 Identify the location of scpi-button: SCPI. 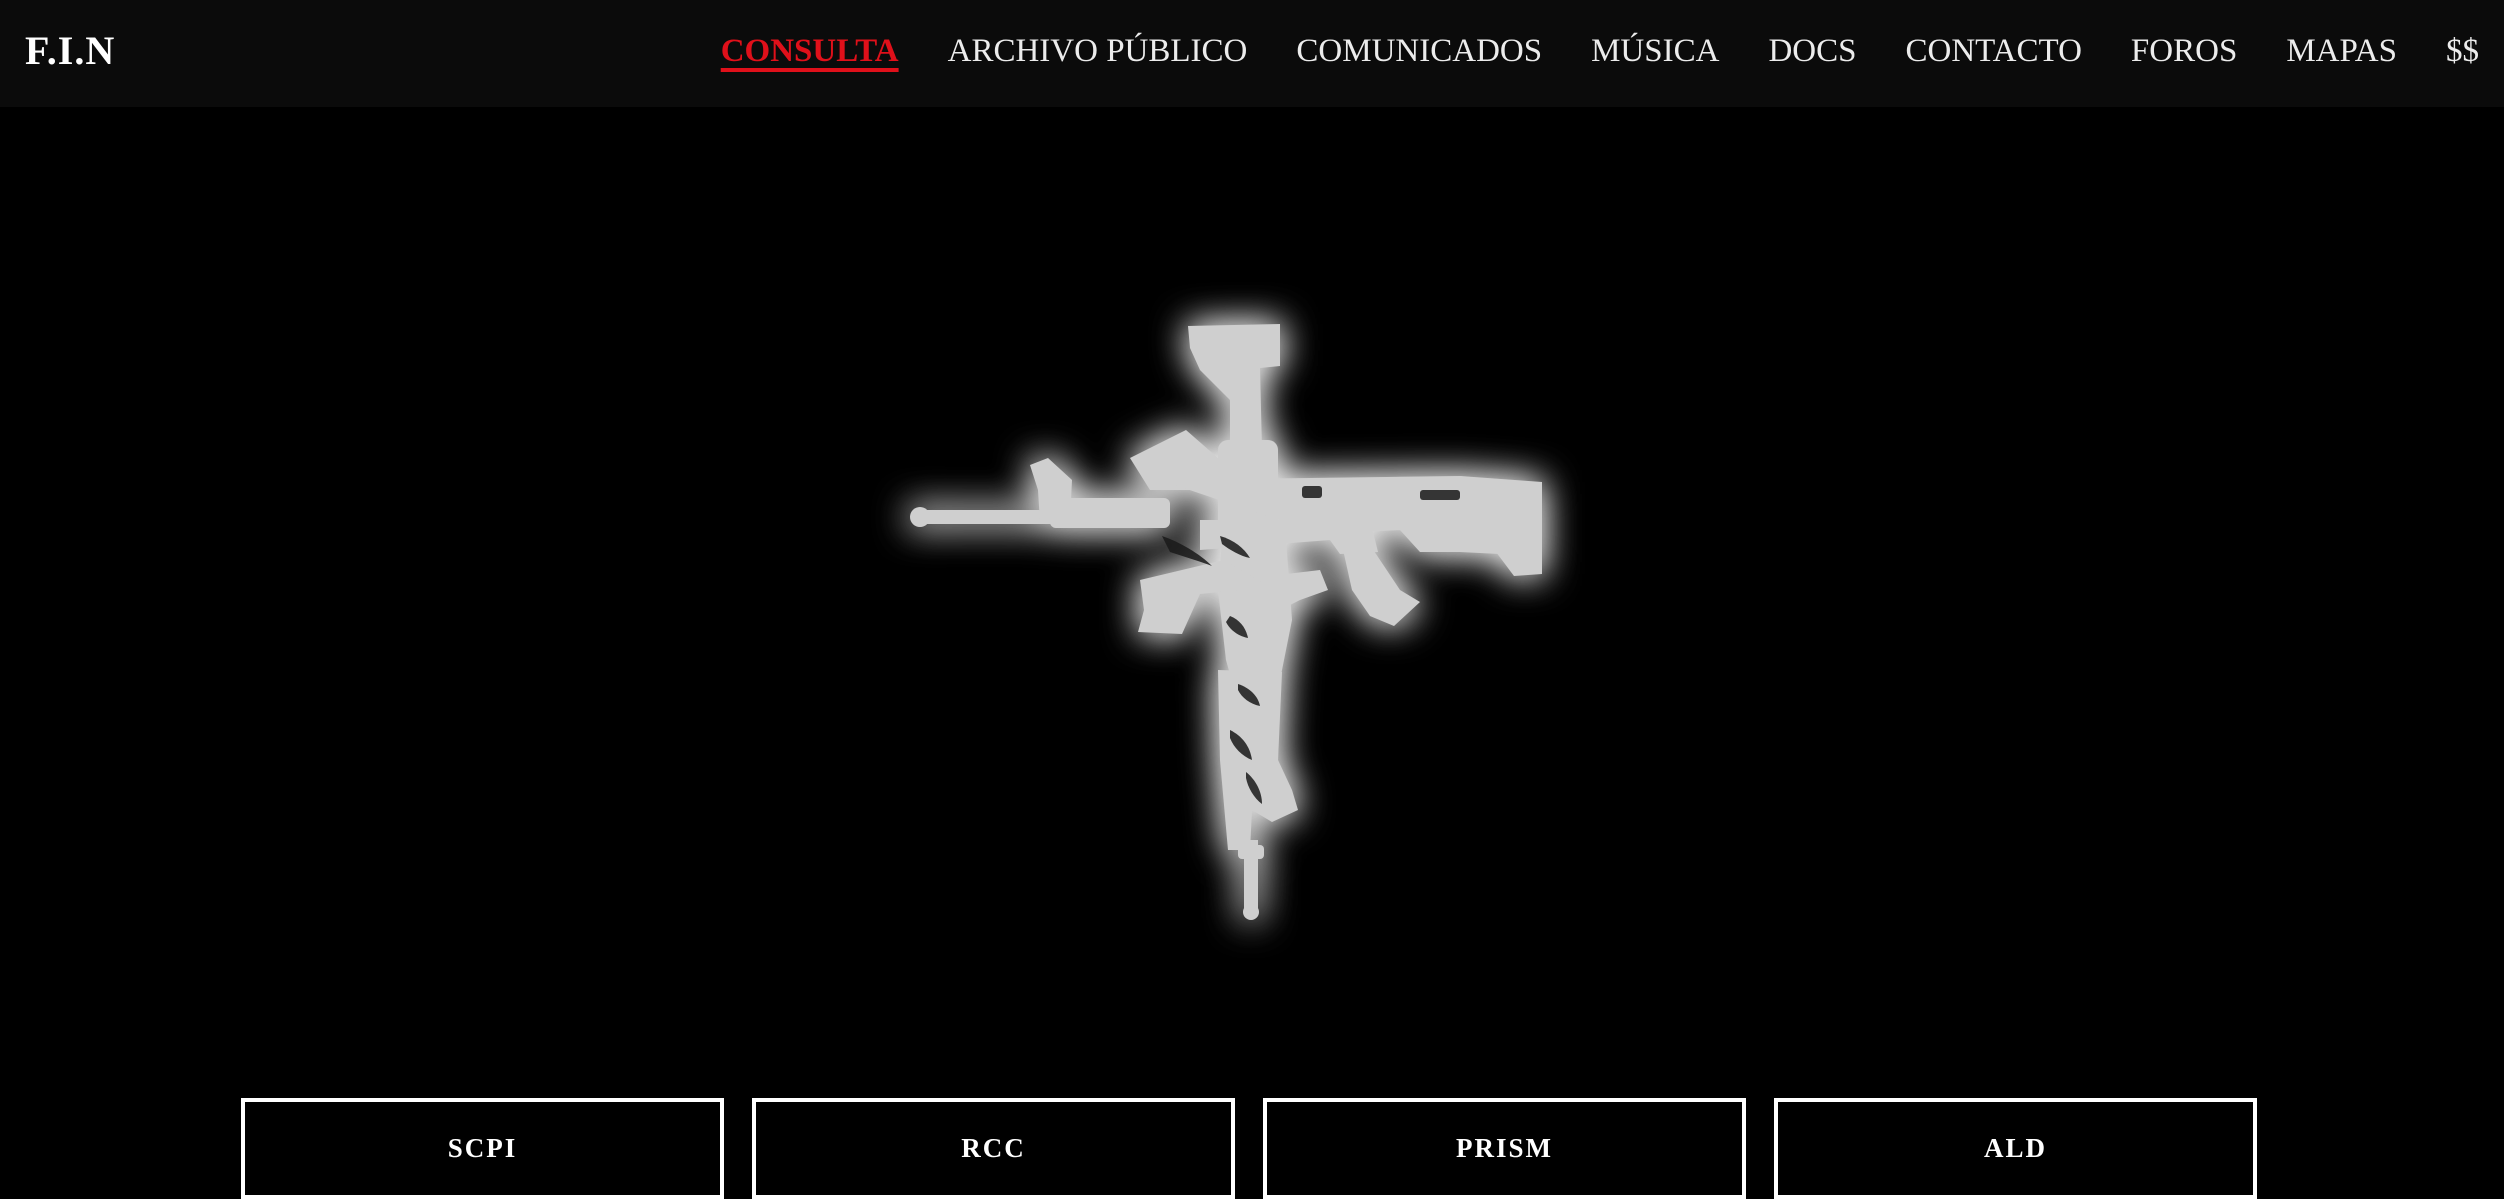
(482, 1148).